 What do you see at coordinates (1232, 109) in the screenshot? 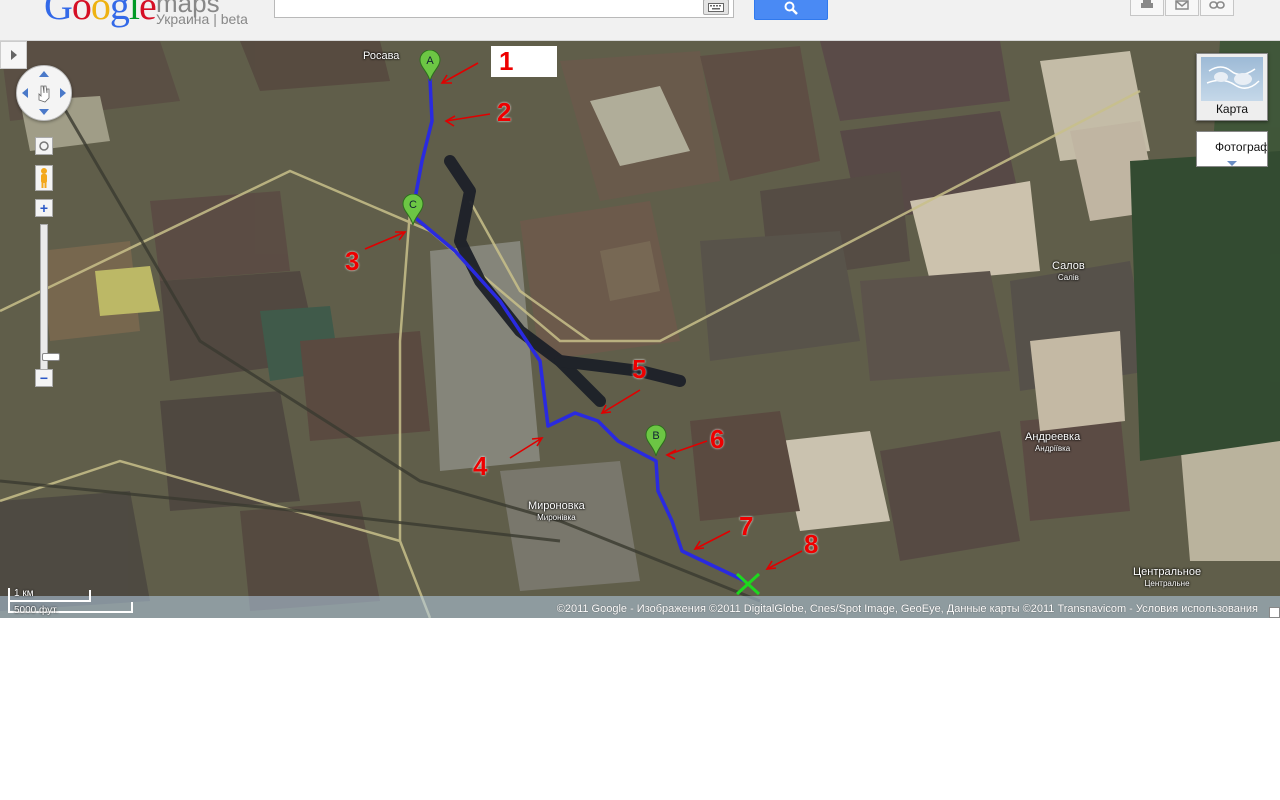
I see `map-type-label: Карта` at bounding box center [1232, 109].